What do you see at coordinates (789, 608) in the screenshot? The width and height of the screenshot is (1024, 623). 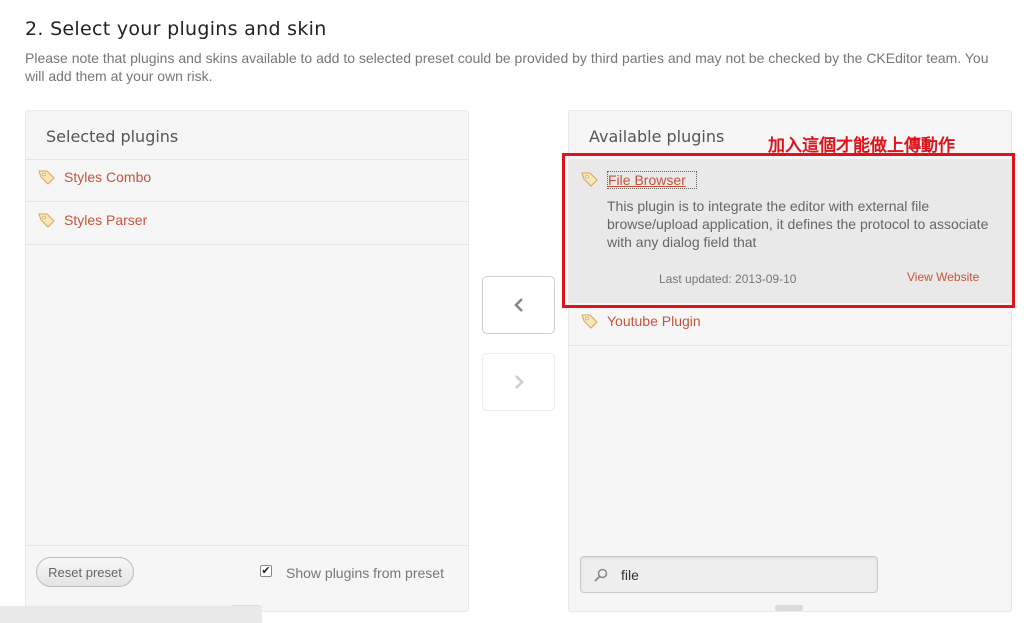 I see `resize-handle` at bounding box center [789, 608].